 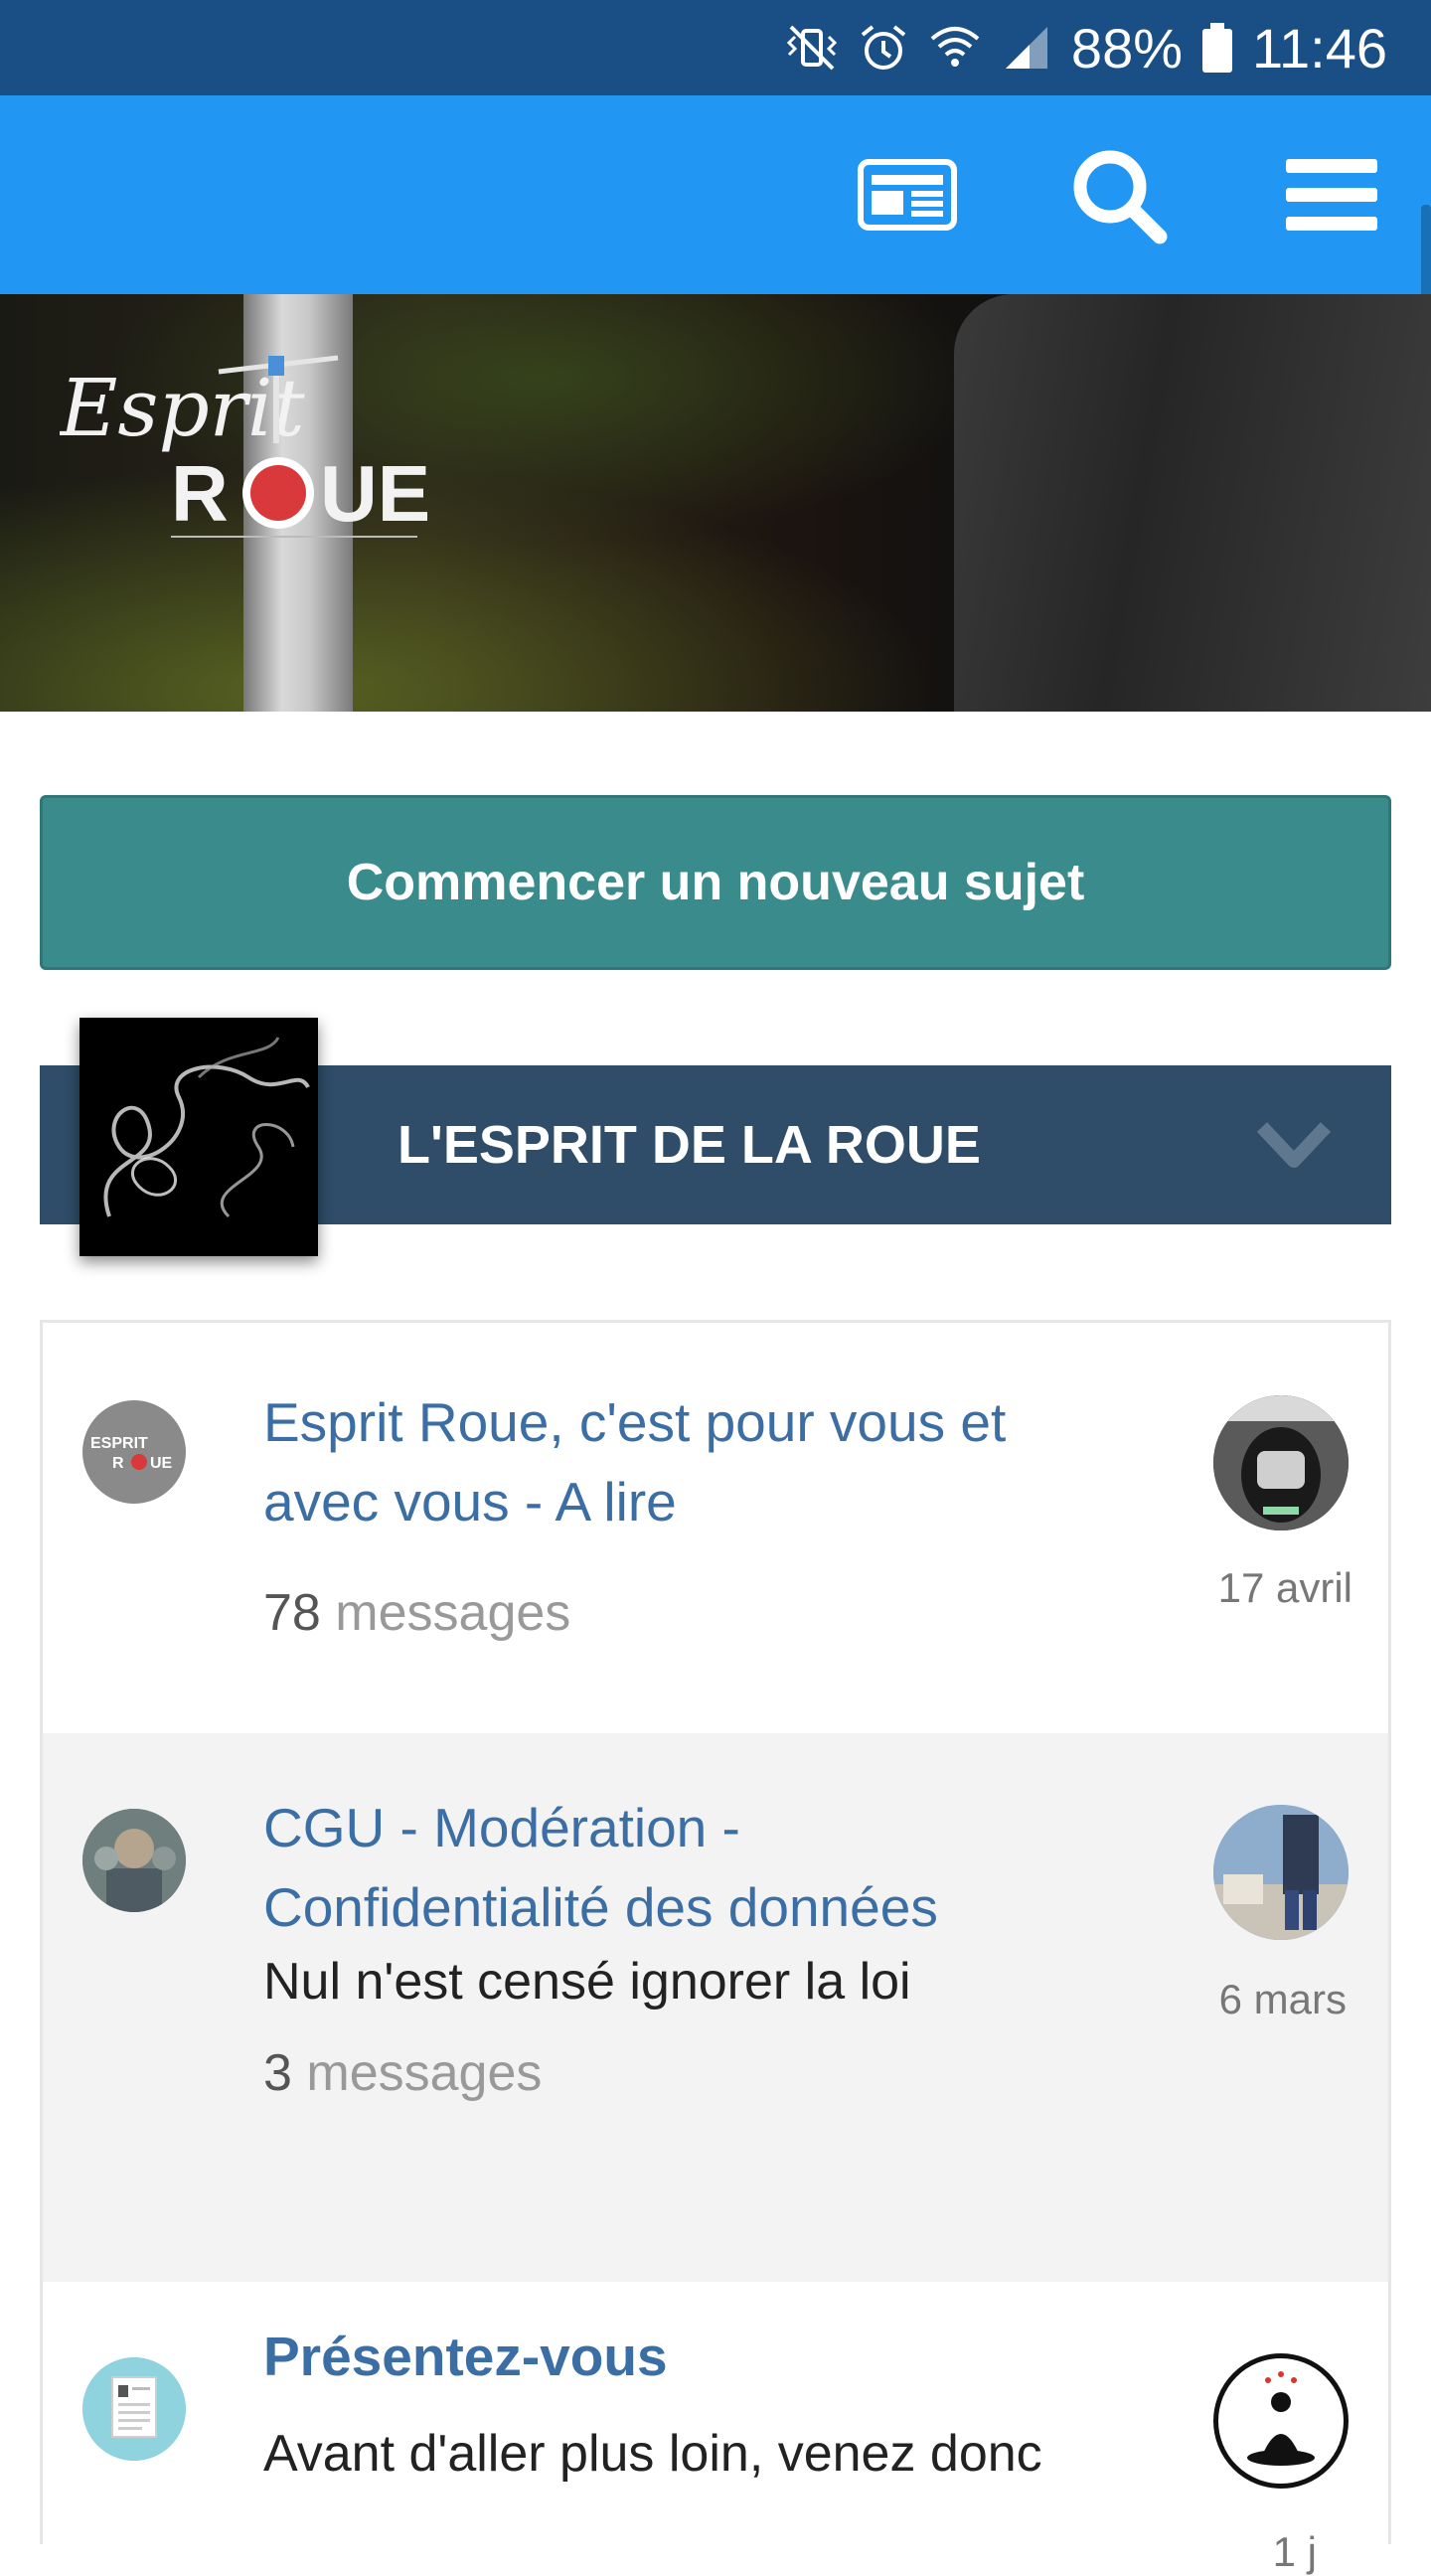 I want to click on menu-button, so click(x=1331, y=194).